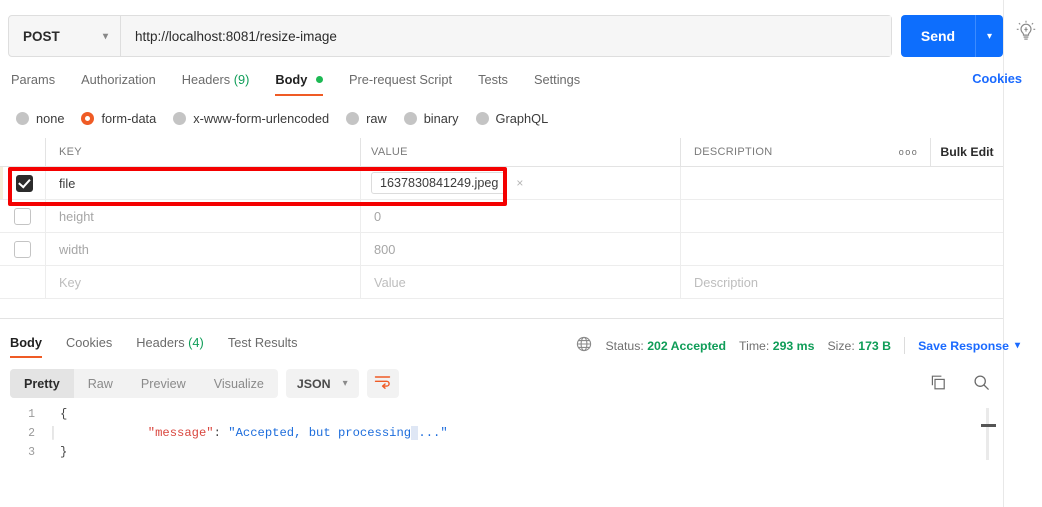 This screenshot has height=507, width=1042. Describe the element at coordinates (100, 383) in the screenshot. I see `format-tab-raw: Raw` at that location.